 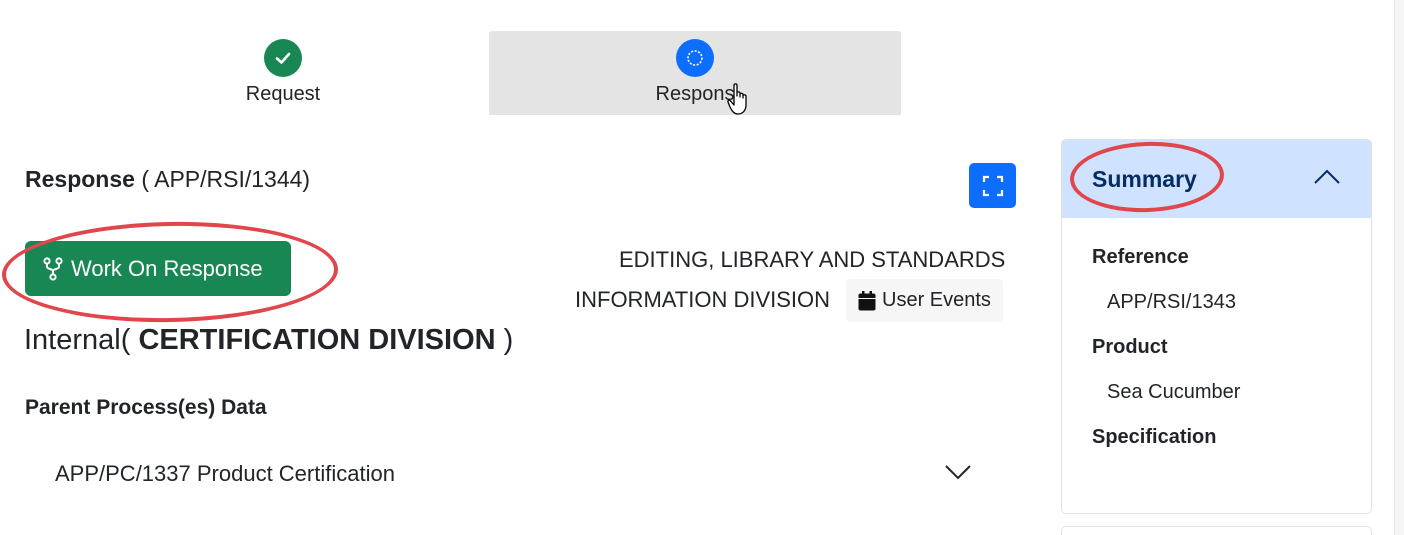 I want to click on step-response: Respons, so click(x=695, y=73).